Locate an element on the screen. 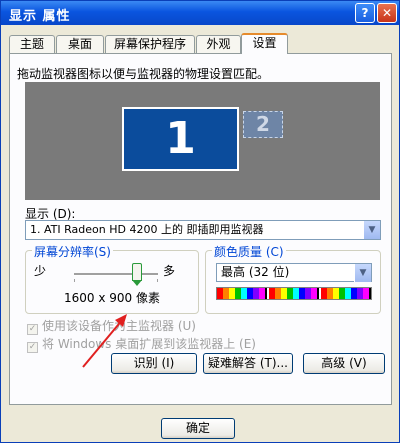  resolution-group: 屏幕分辨率(S) 少 多 1600 x 900 像素 is located at coordinates (112, 278).